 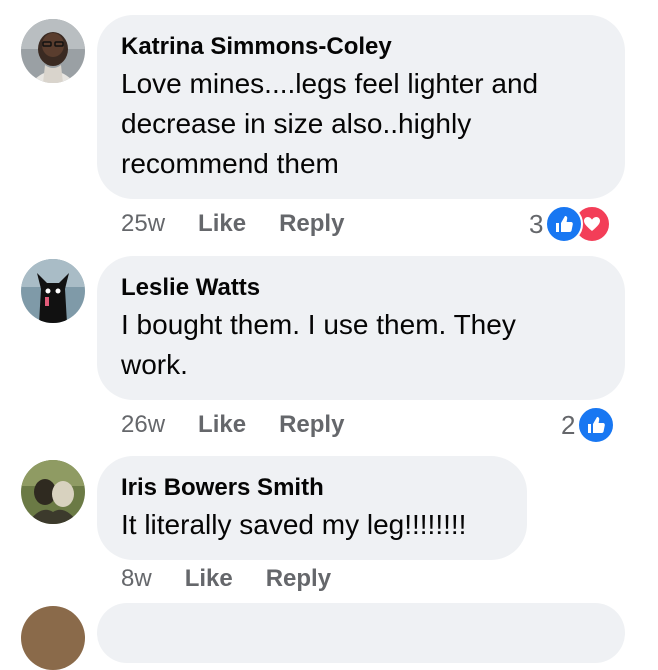 I want to click on comment-bubble, so click(x=361, y=633).